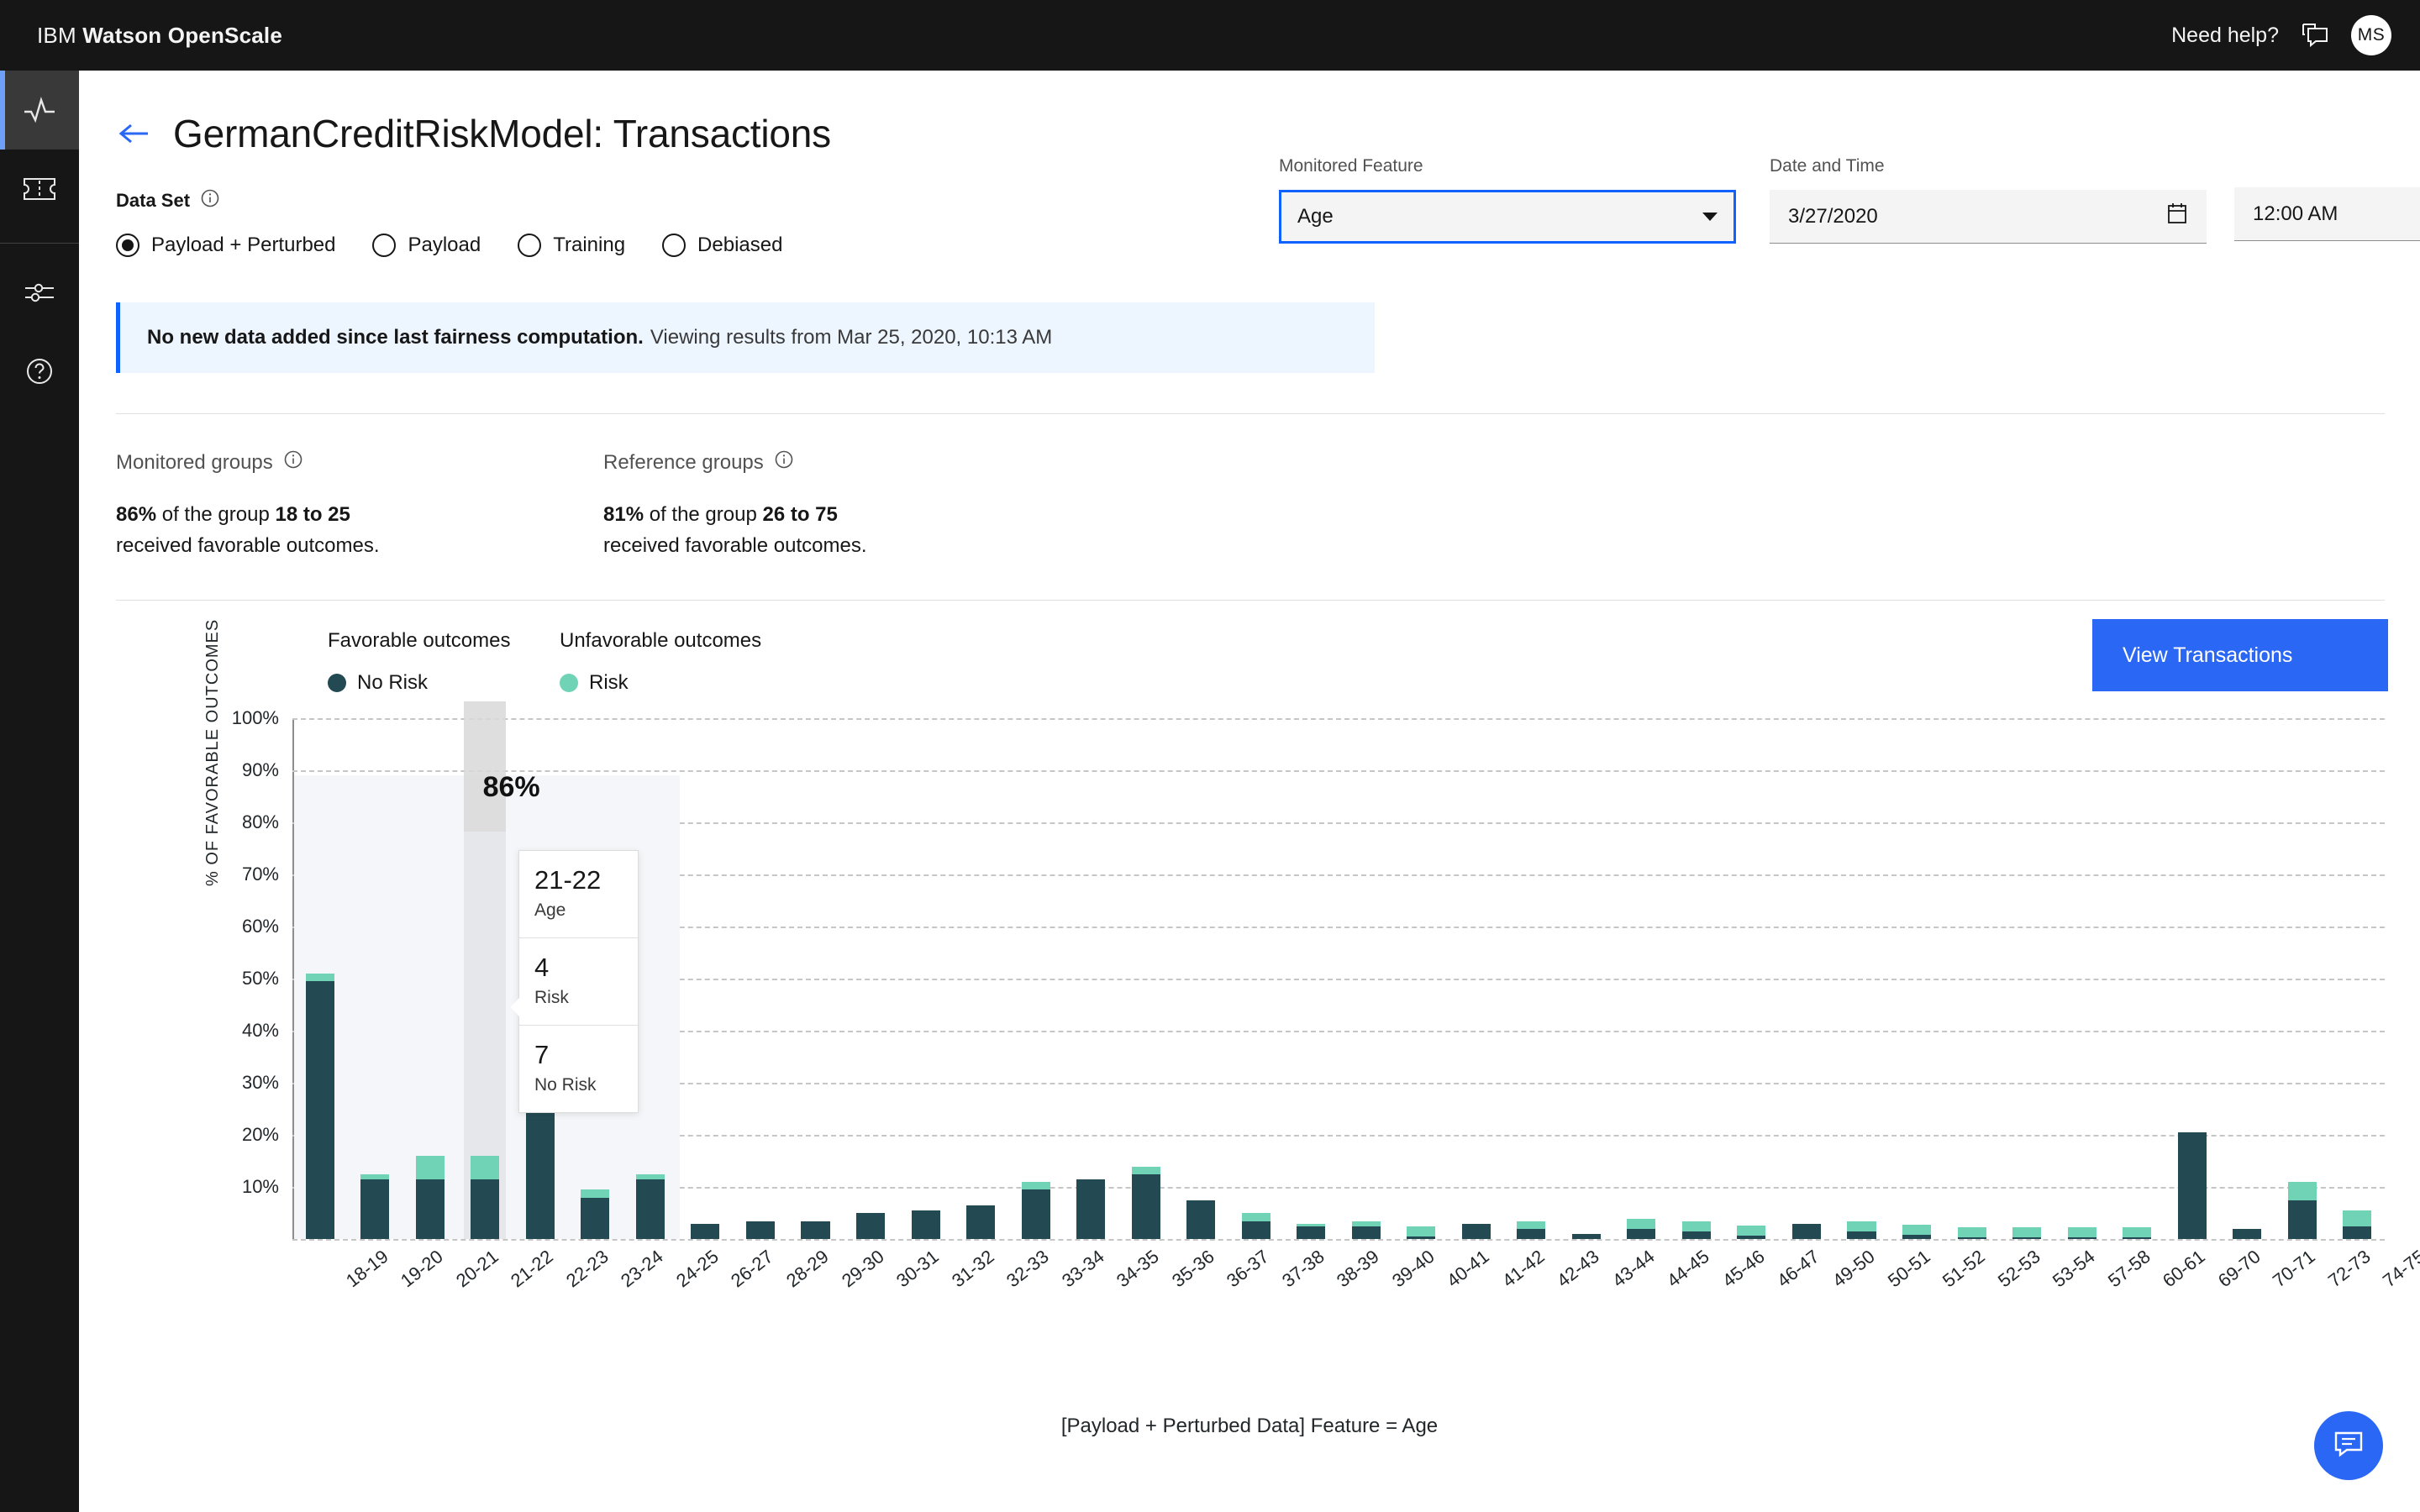  I want to click on sidebar-item-configure, so click(39, 292).